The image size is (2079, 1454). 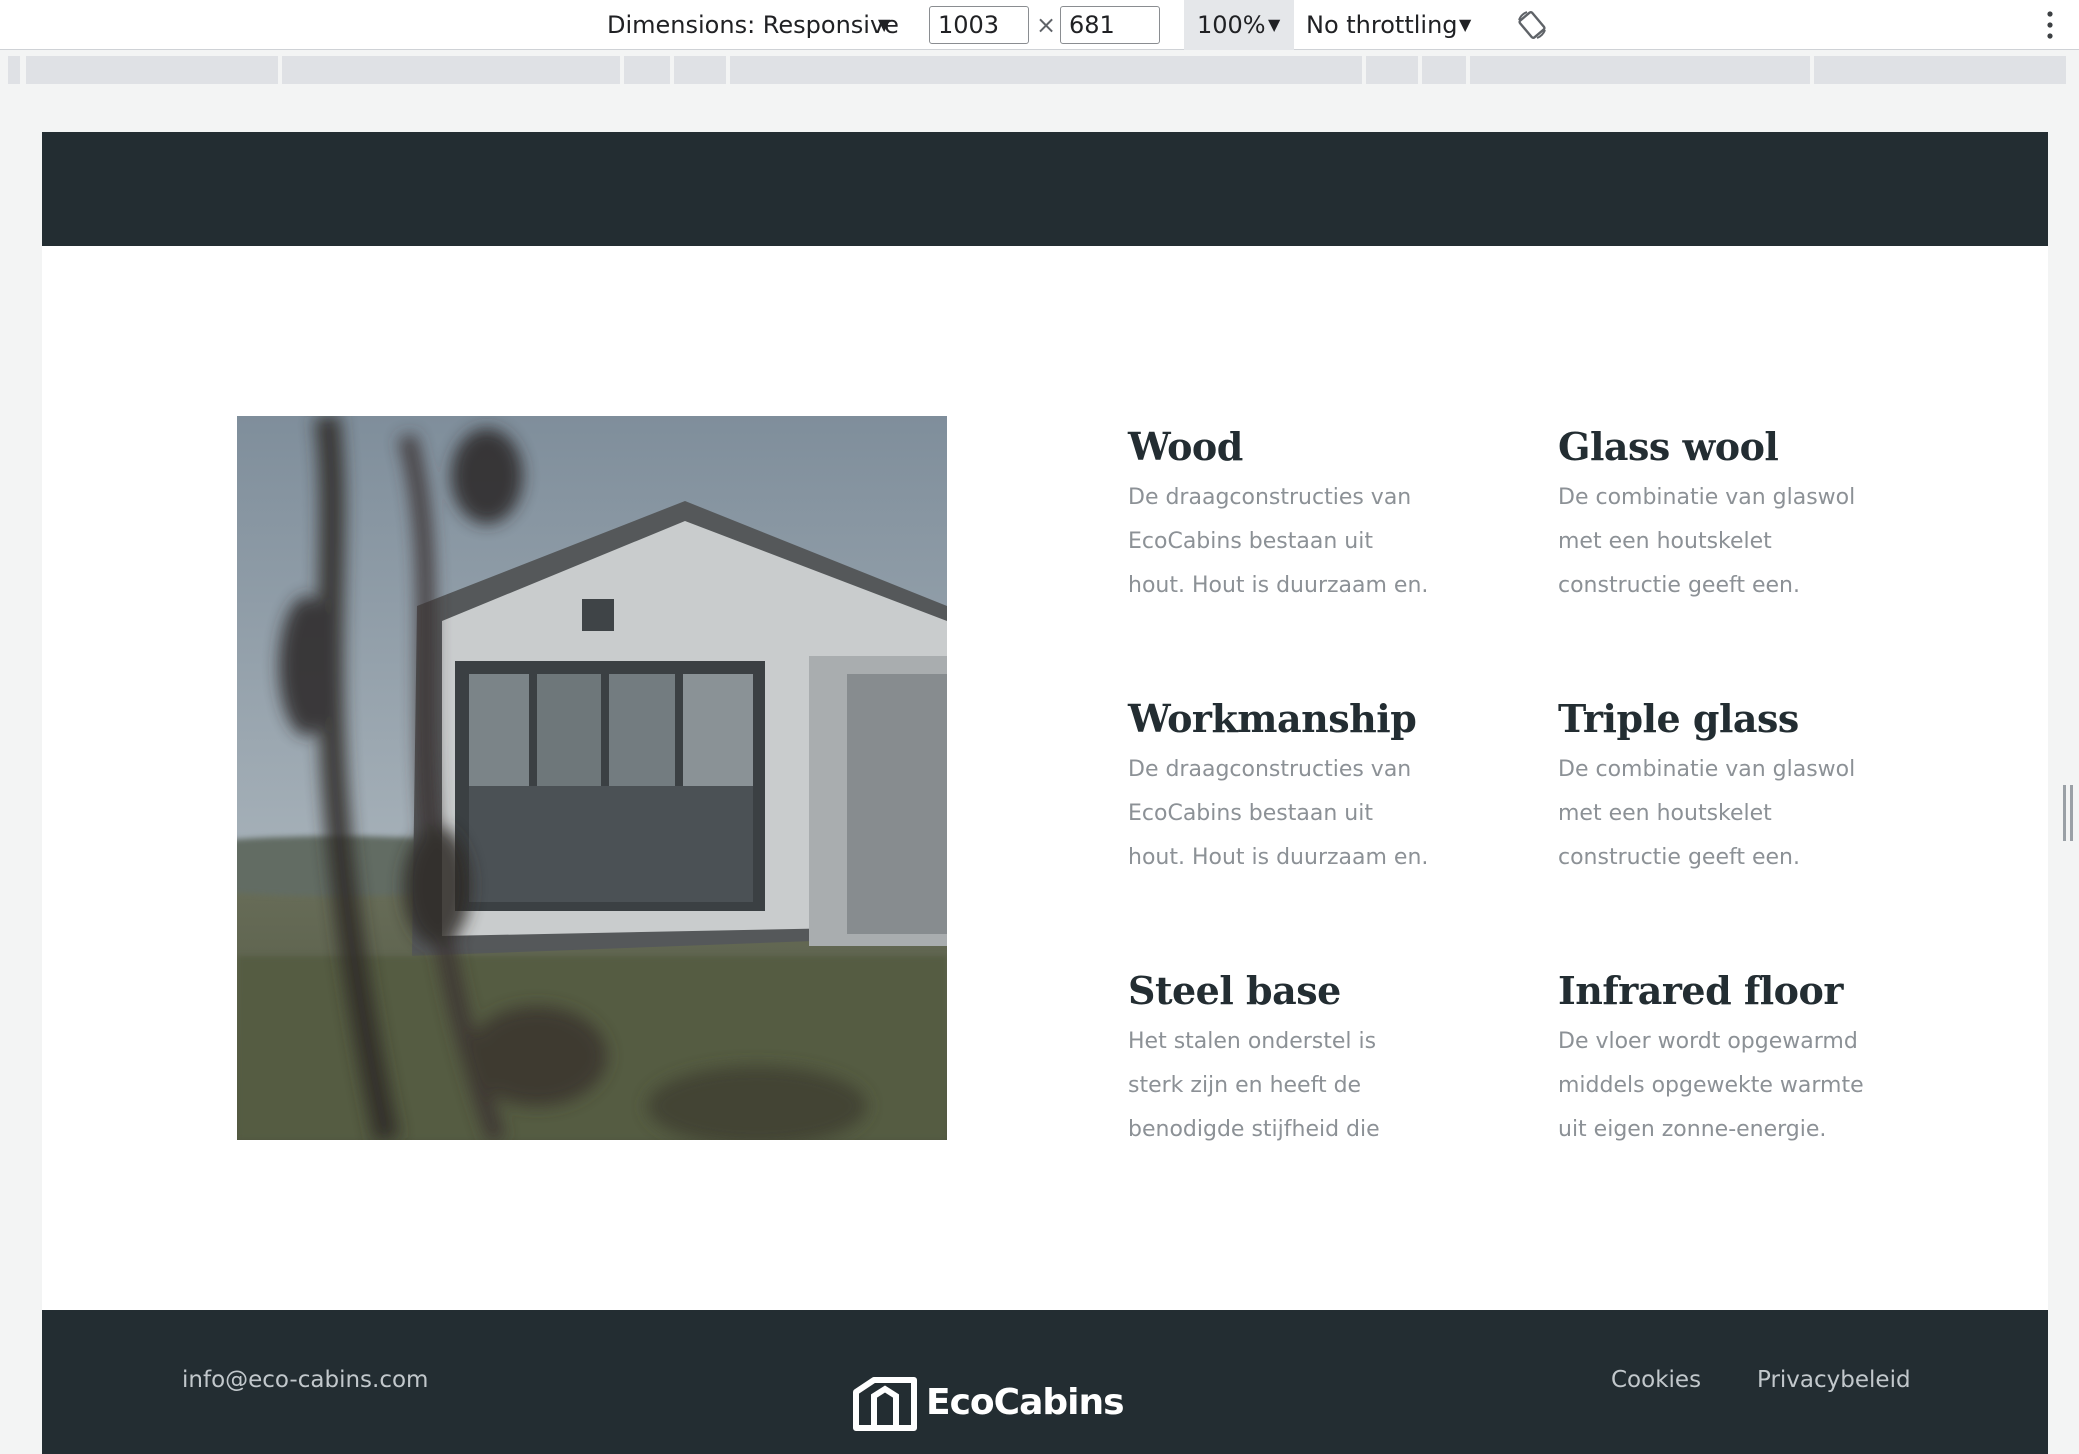 I want to click on feature-title: Infrared floor, so click(x=1700, y=990).